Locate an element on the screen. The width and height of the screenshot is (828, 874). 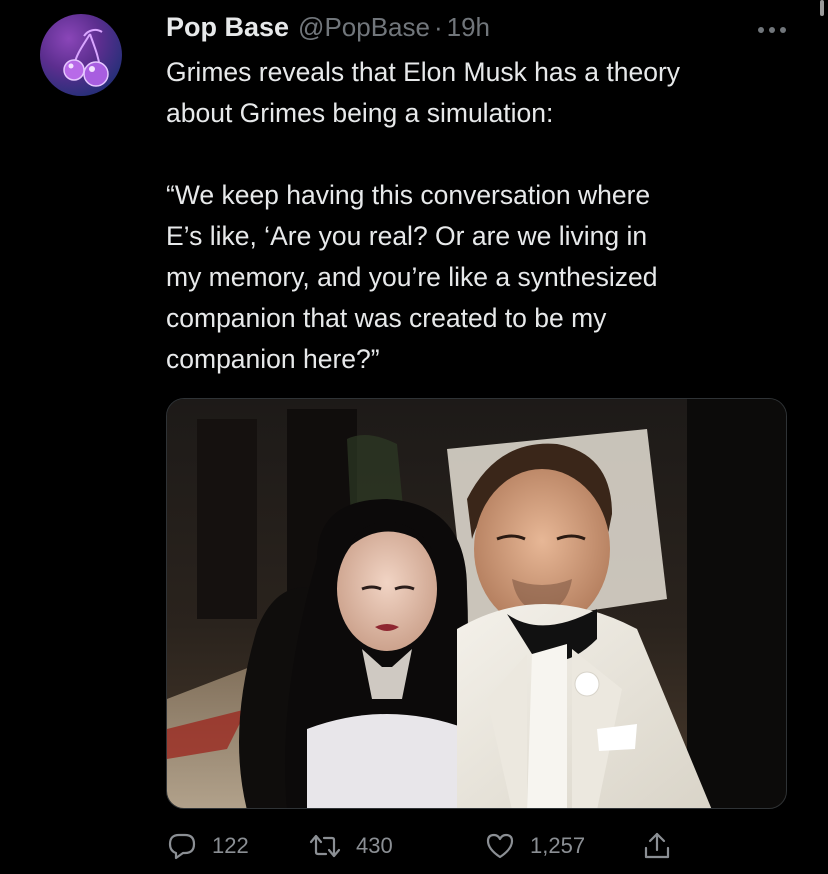
cherries-icon is located at coordinates (86, 57).